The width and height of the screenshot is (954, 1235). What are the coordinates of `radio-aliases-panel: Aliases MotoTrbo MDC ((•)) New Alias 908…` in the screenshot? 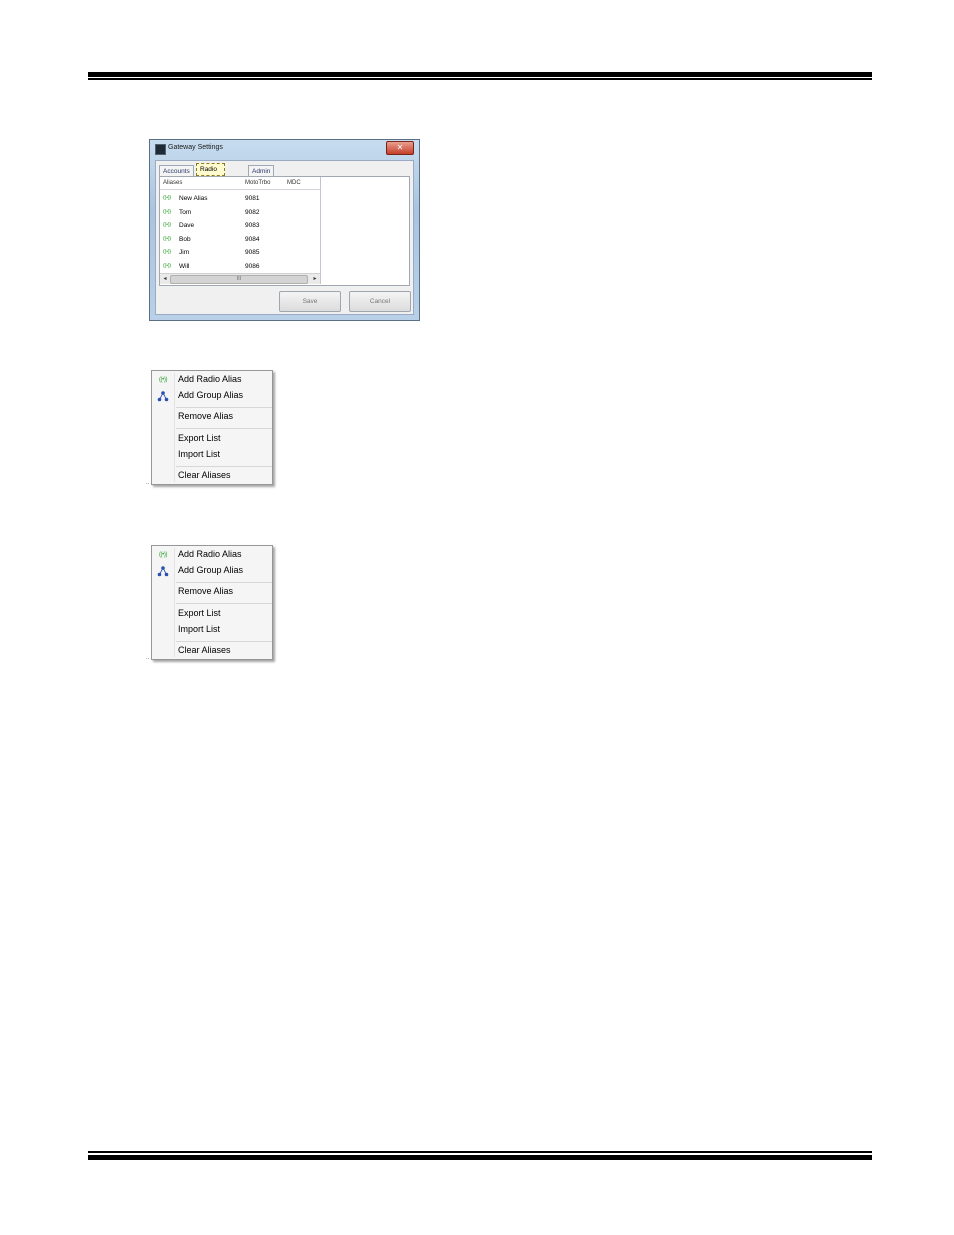 It's located at (284, 231).